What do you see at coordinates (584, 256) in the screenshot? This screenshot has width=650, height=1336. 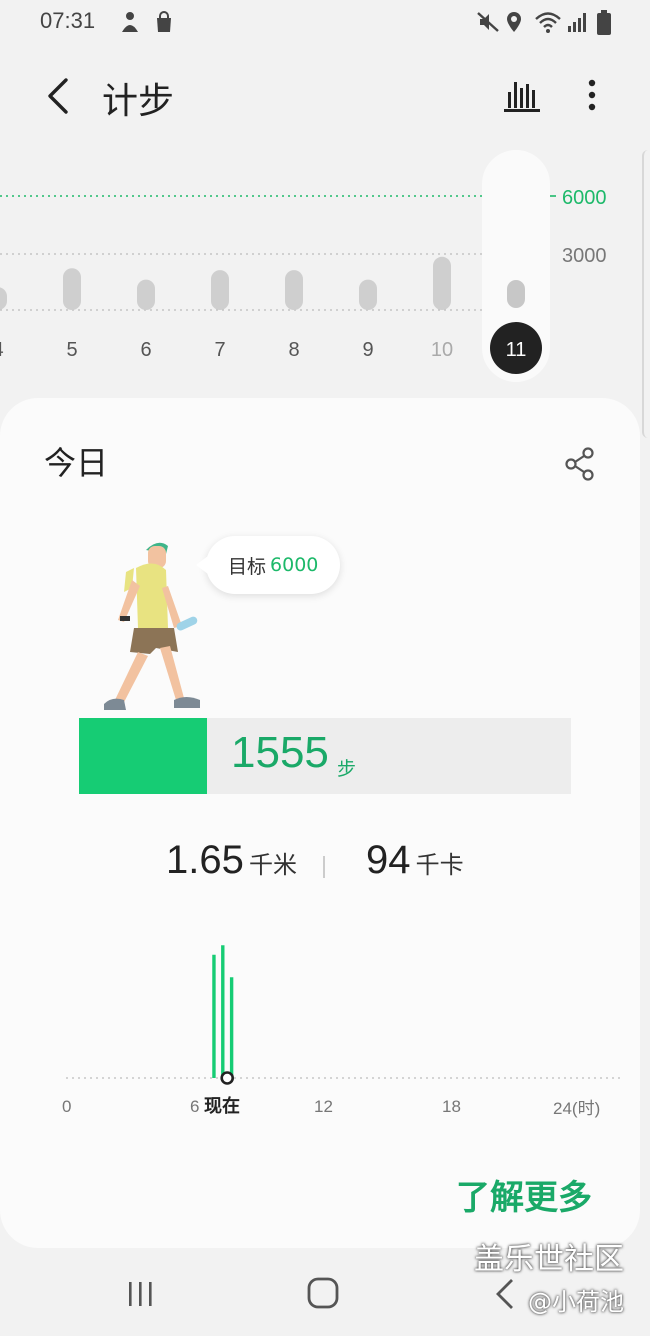 I see `y-label-mid: 3000` at bounding box center [584, 256].